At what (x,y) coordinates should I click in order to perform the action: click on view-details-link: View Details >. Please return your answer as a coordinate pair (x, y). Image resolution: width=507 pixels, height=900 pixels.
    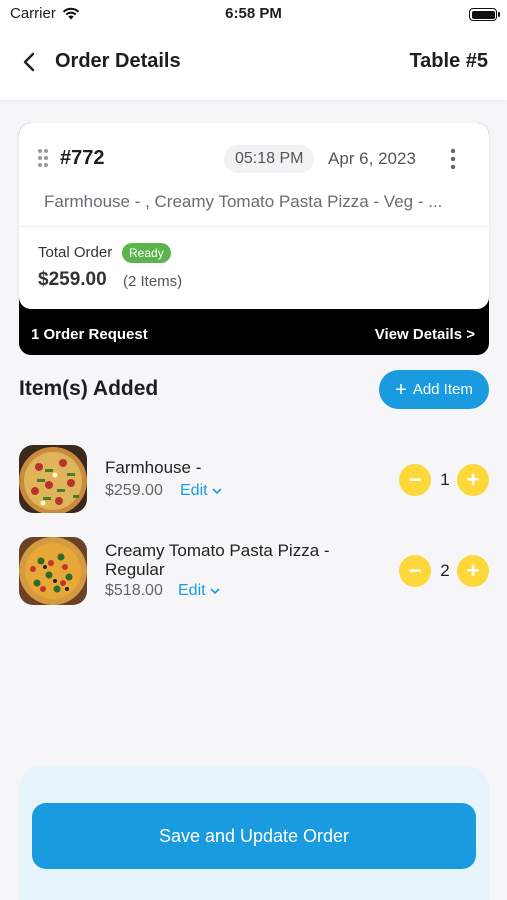
    Looking at the image, I should click on (425, 334).